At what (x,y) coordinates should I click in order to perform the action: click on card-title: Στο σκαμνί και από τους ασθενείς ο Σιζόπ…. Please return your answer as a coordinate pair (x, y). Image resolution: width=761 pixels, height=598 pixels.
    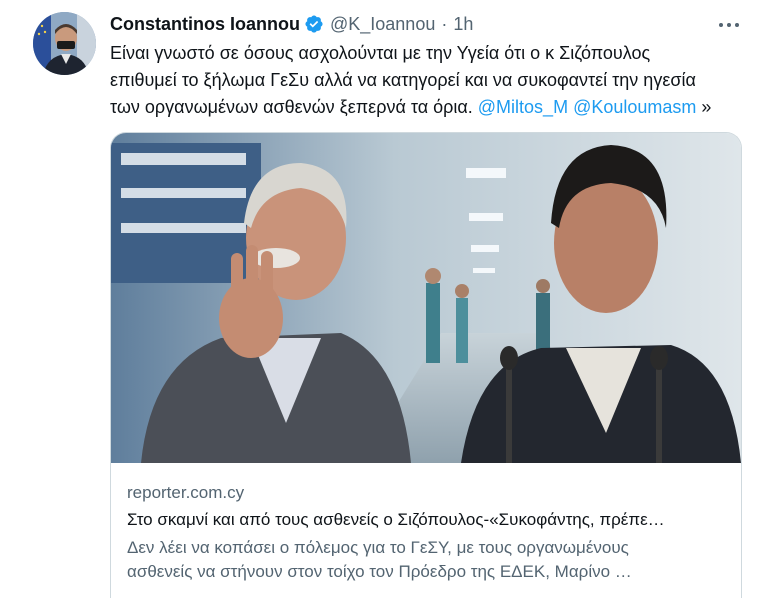
    Looking at the image, I should click on (426, 520).